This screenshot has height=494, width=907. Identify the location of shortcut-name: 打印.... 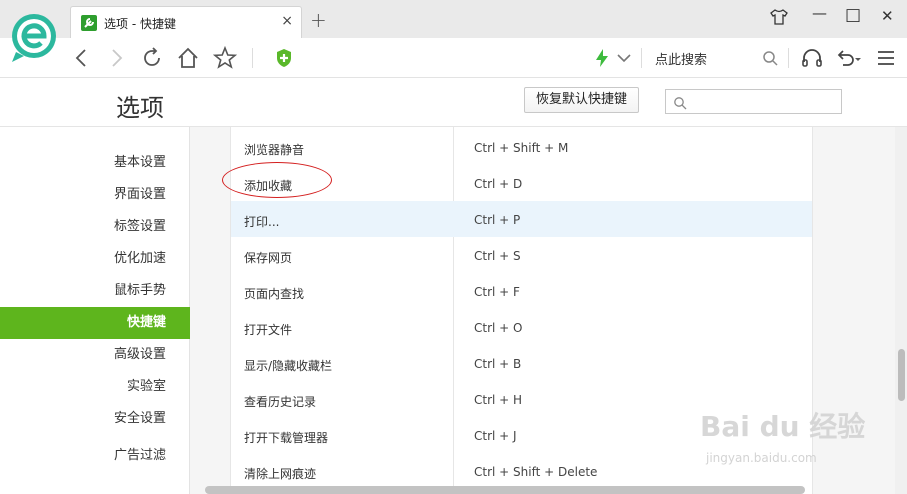
(262, 222).